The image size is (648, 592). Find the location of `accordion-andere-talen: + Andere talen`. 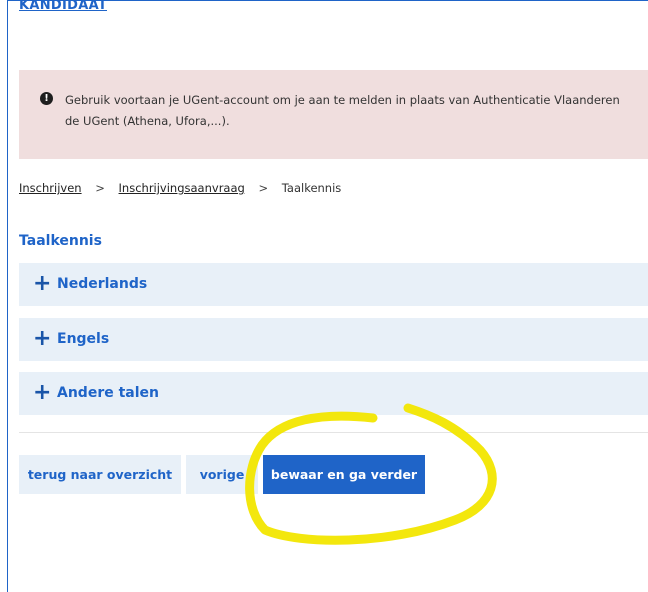

accordion-andere-talen: + Andere talen is located at coordinates (333, 393).